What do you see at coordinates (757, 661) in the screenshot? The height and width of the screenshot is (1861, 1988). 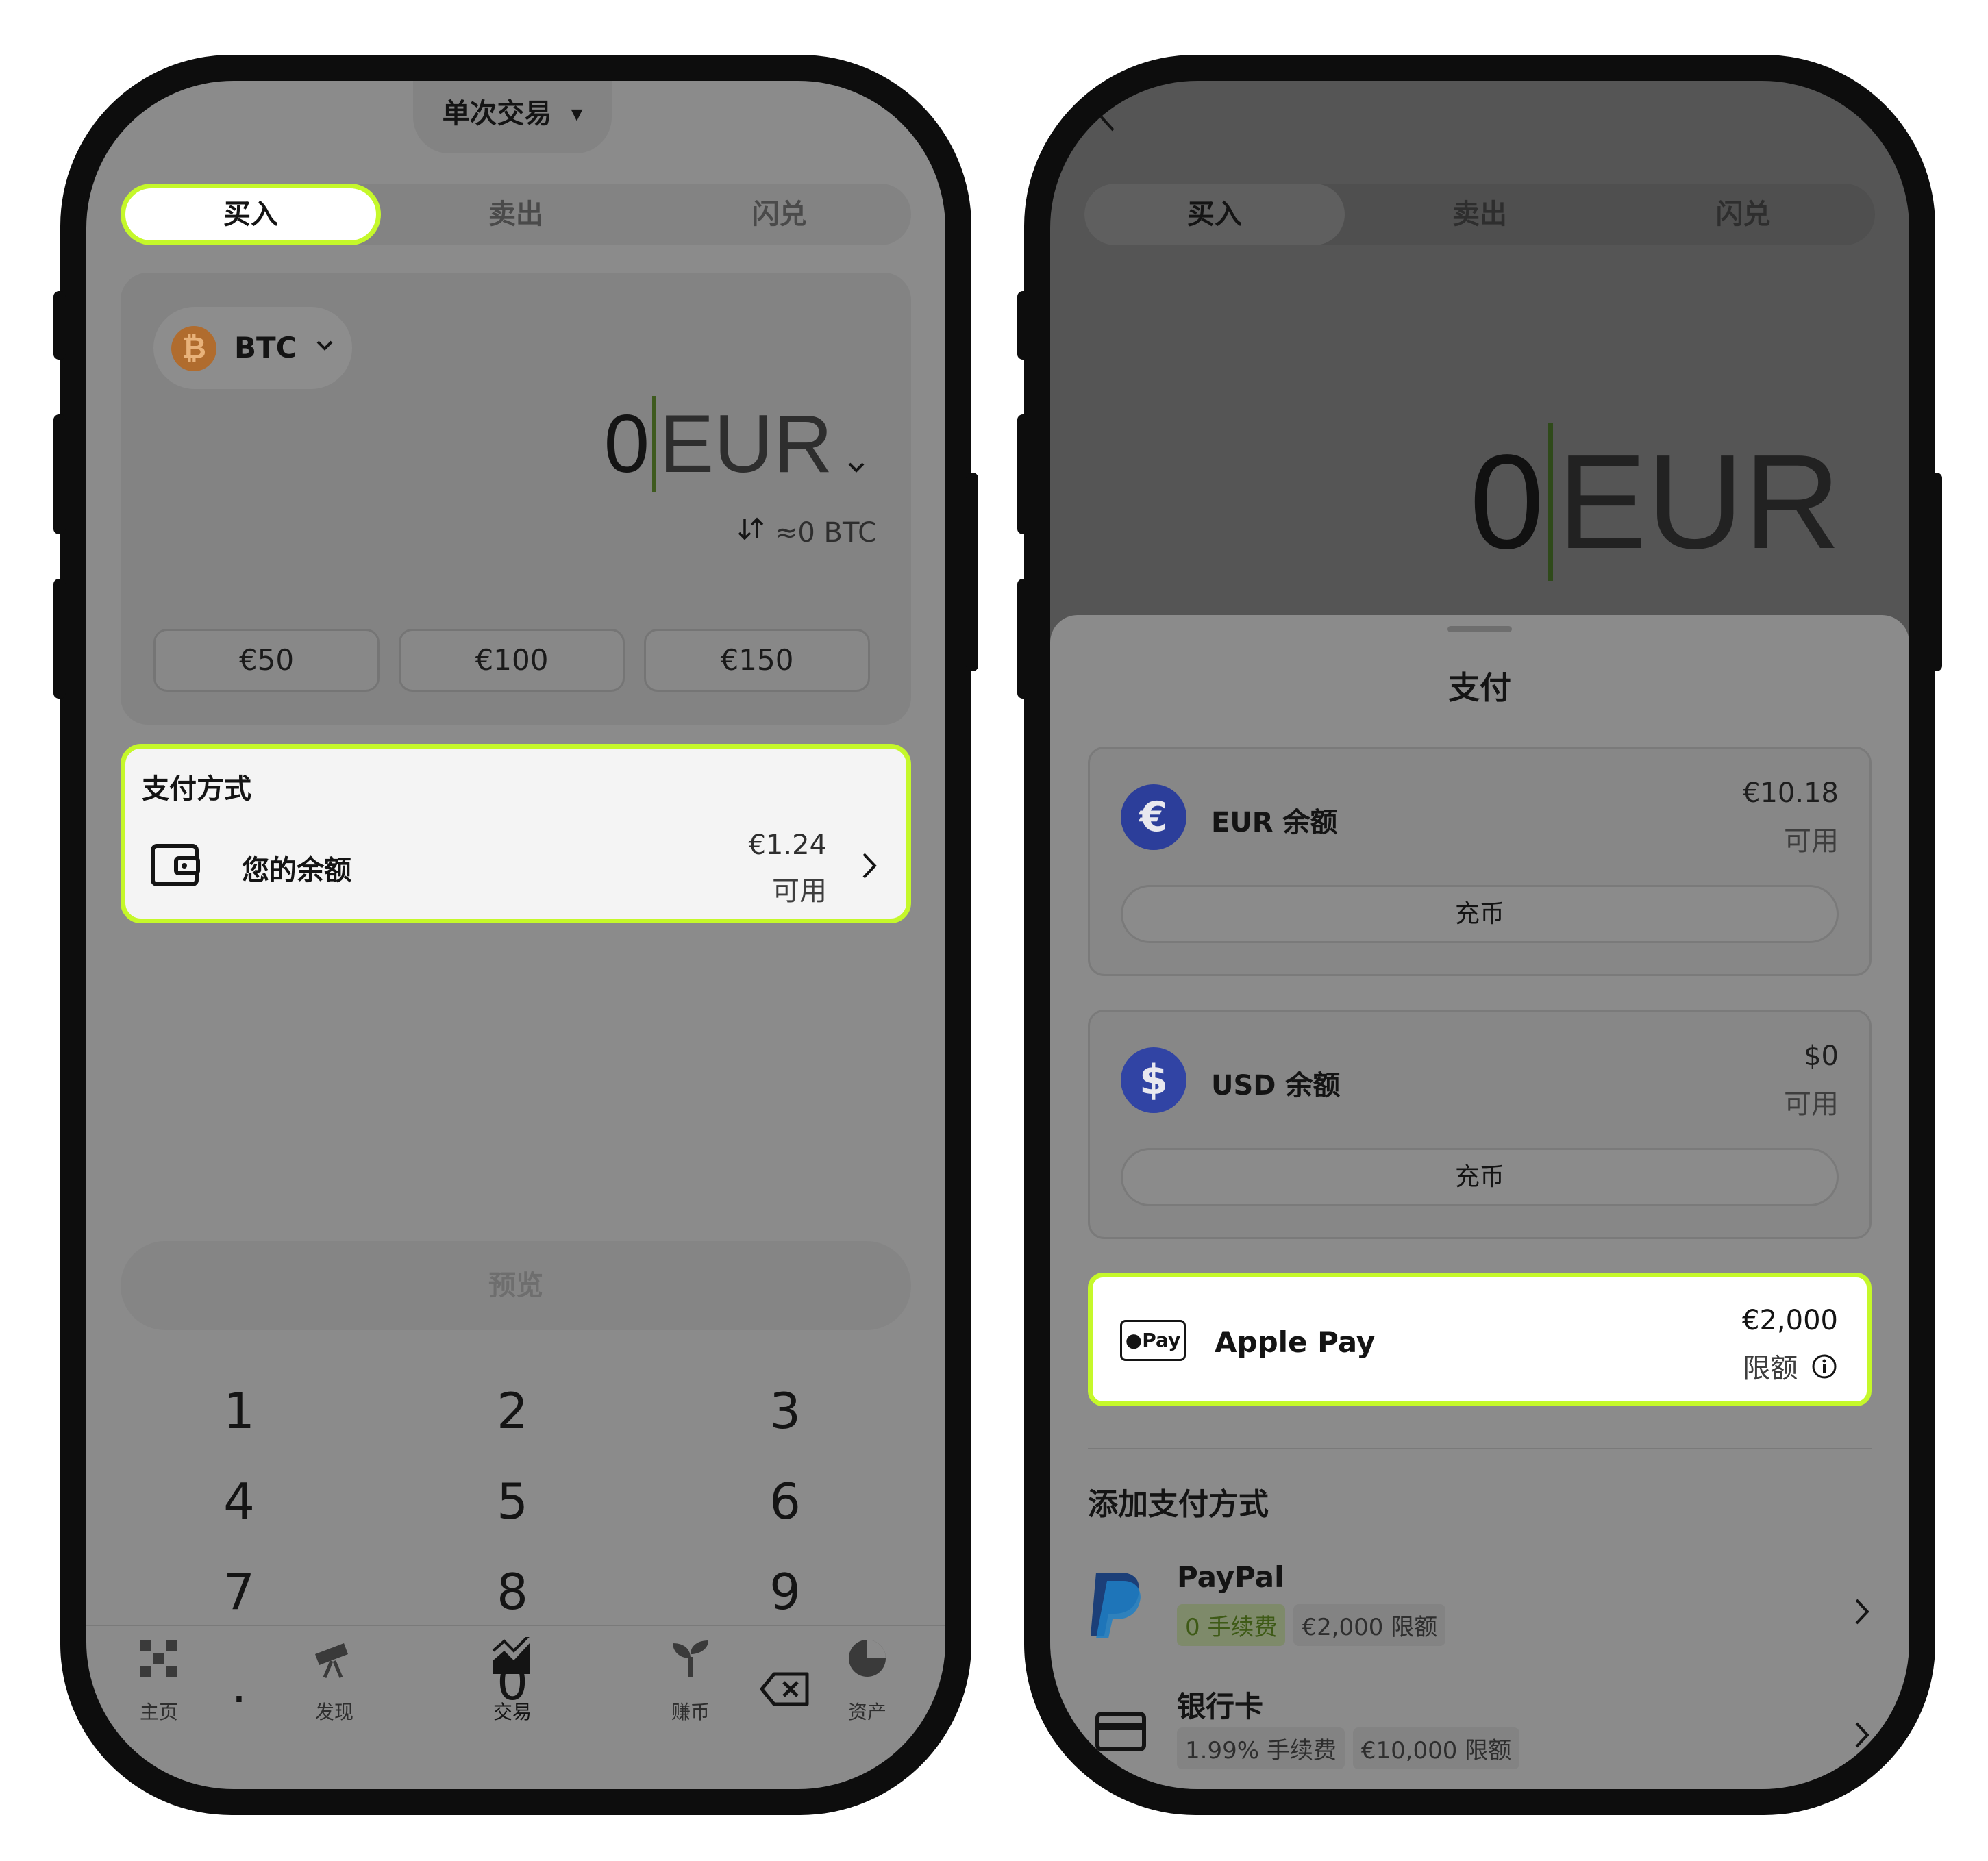 I see `quick-amount-150: €150` at bounding box center [757, 661].